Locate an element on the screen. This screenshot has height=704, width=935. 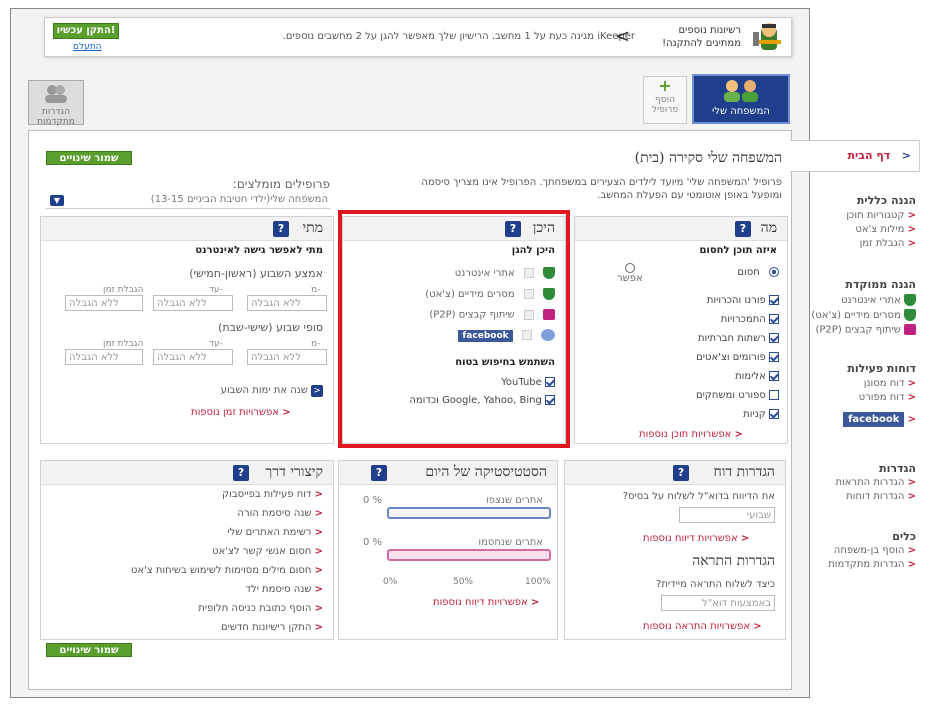
shortcut-3: < חסום אנשי קשר לצ'אט is located at coordinates (267, 551).